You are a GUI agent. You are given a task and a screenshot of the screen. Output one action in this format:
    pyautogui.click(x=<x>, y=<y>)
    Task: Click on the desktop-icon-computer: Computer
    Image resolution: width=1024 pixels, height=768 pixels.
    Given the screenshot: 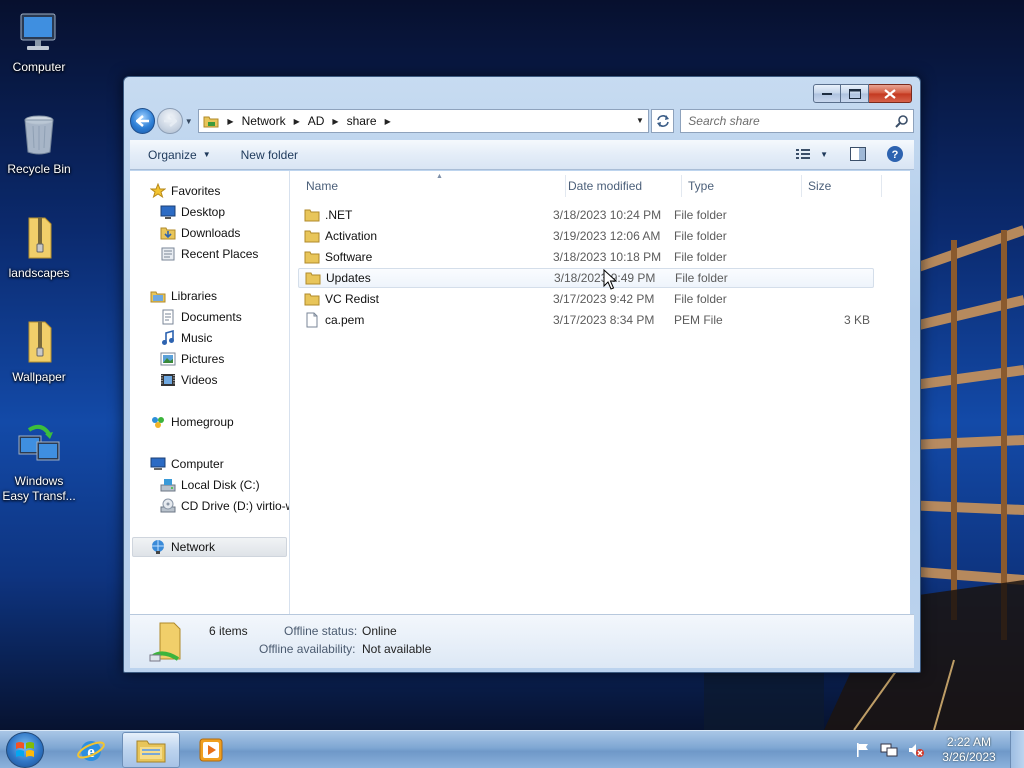 What is the action you would take?
    pyautogui.click(x=39, y=41)
    